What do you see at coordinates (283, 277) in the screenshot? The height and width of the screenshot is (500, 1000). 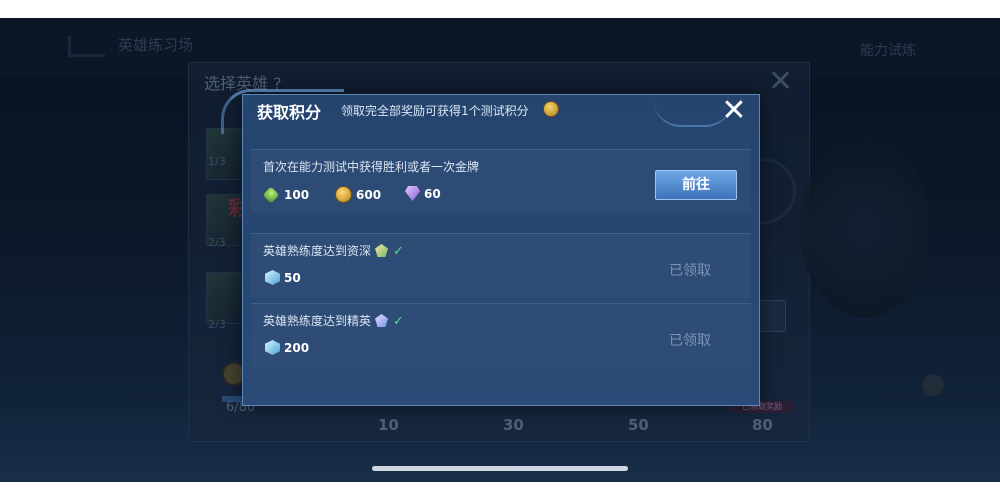 I see `reward-item: 50` at bounding box center [283, 277].